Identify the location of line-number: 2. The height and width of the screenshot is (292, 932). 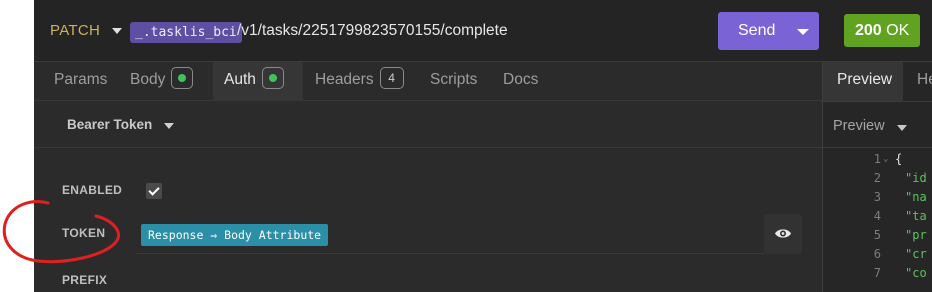
(877, 178).